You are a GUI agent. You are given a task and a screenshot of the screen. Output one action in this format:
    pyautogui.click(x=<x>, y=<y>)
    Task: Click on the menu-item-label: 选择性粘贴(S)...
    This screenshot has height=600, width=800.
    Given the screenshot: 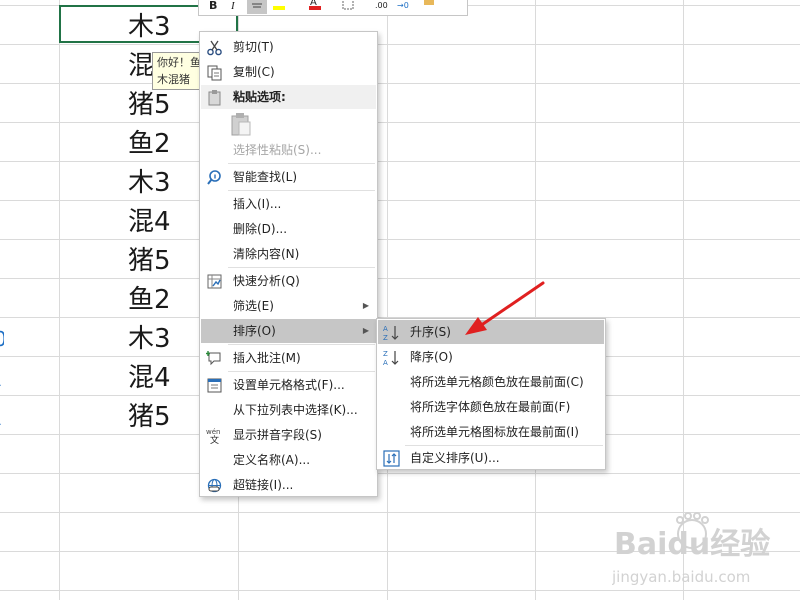 What is the action you would take?
    pyautogui.click(x=277, y=150)
    